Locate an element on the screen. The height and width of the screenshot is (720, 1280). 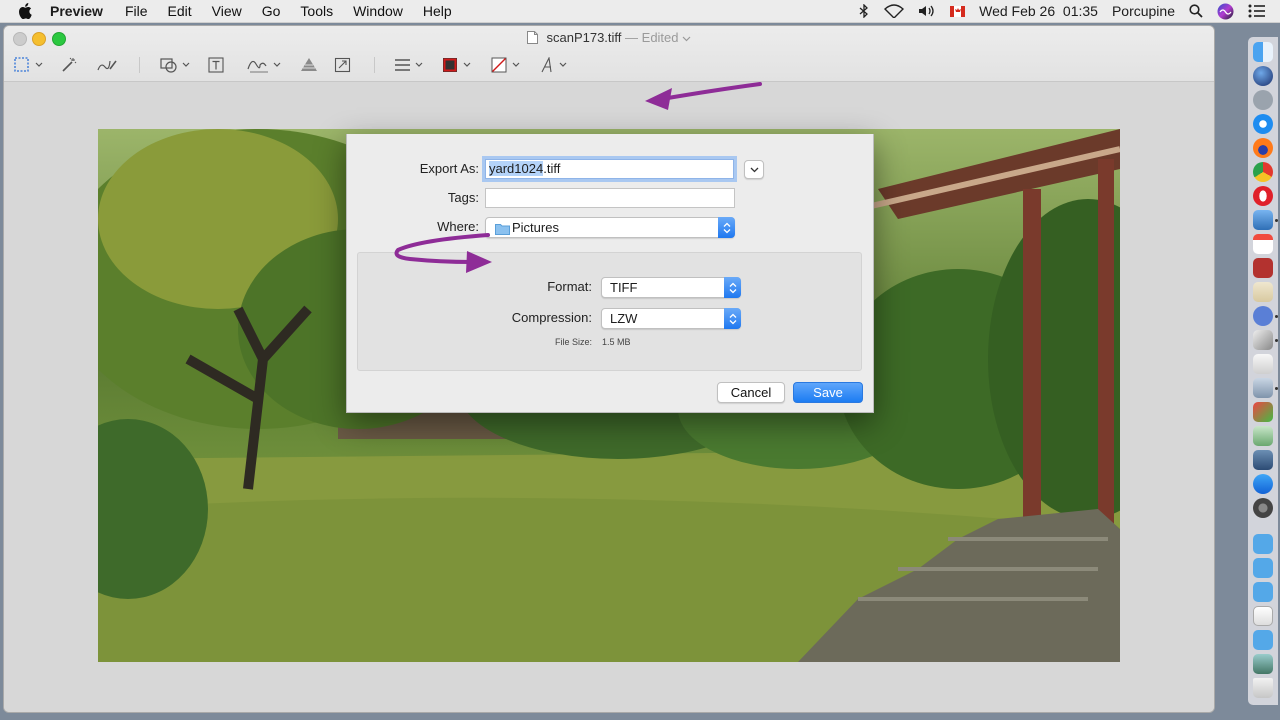
menu-tools: Tools is located at coordinates (316, 11).